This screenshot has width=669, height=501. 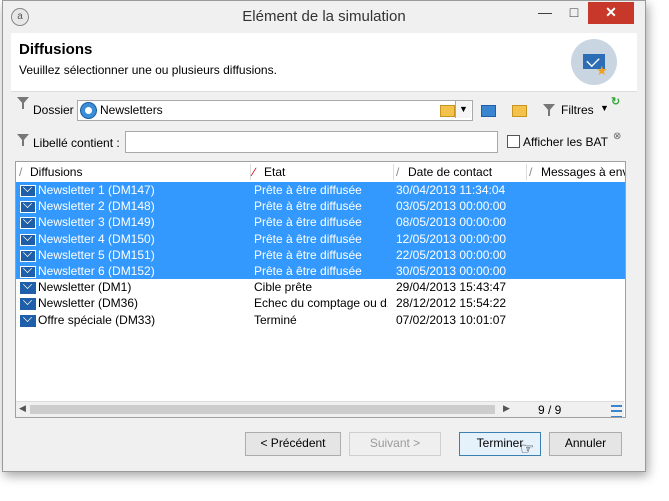 What do you see at coordinates (550, 410) in the screenshot?
I see `row-count-text: 9 / 9` at bounding box center [550, 410].